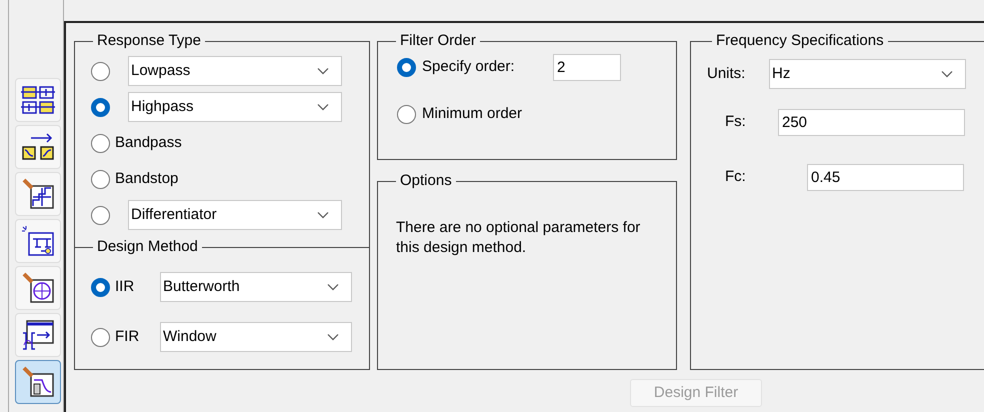  I want to click on option-label: Fc:, so click(736, 177).